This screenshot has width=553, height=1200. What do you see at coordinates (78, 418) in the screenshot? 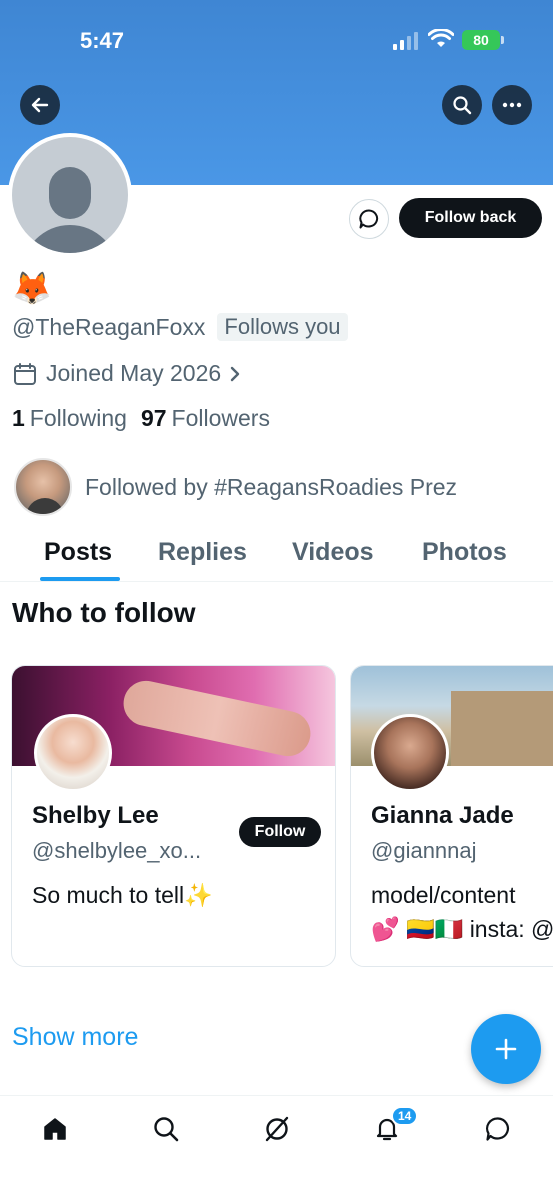
I see `following-label: Following` at bounding box center [78, 418].